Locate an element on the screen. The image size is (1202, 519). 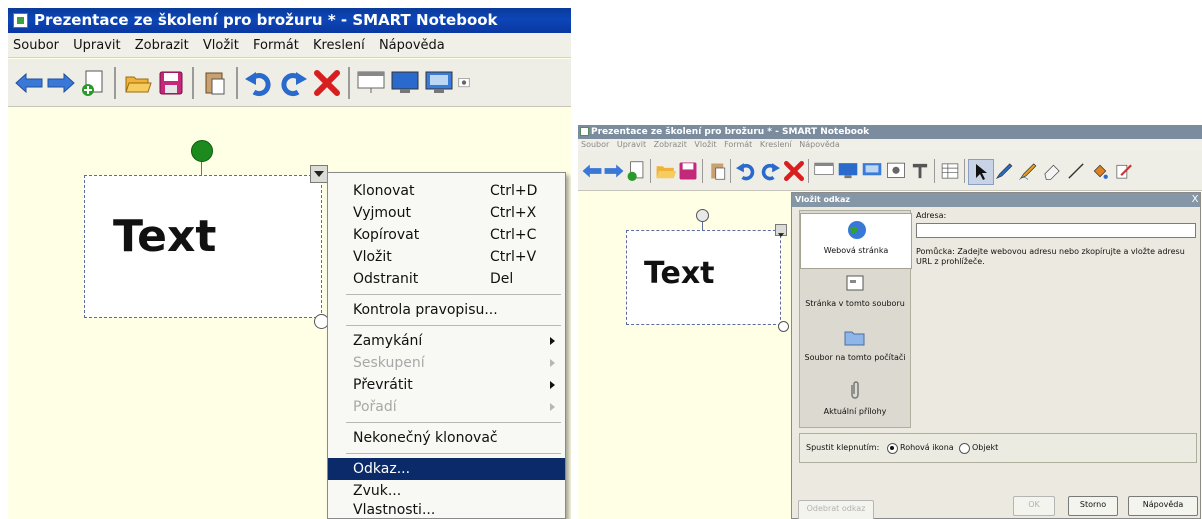
menu-item-klonovat: Klonovat Ctrl+D is located at coordinates (446, 191).